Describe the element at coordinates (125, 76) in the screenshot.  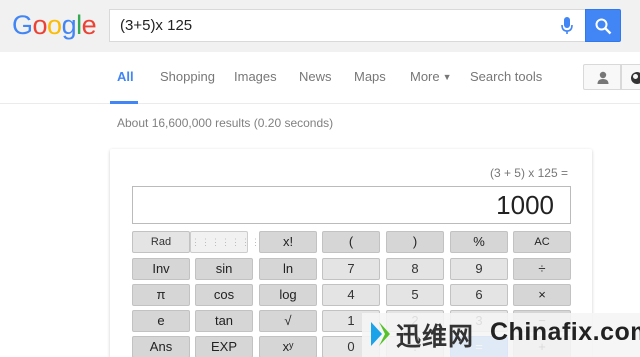
I see `tab-all: All` at that location.